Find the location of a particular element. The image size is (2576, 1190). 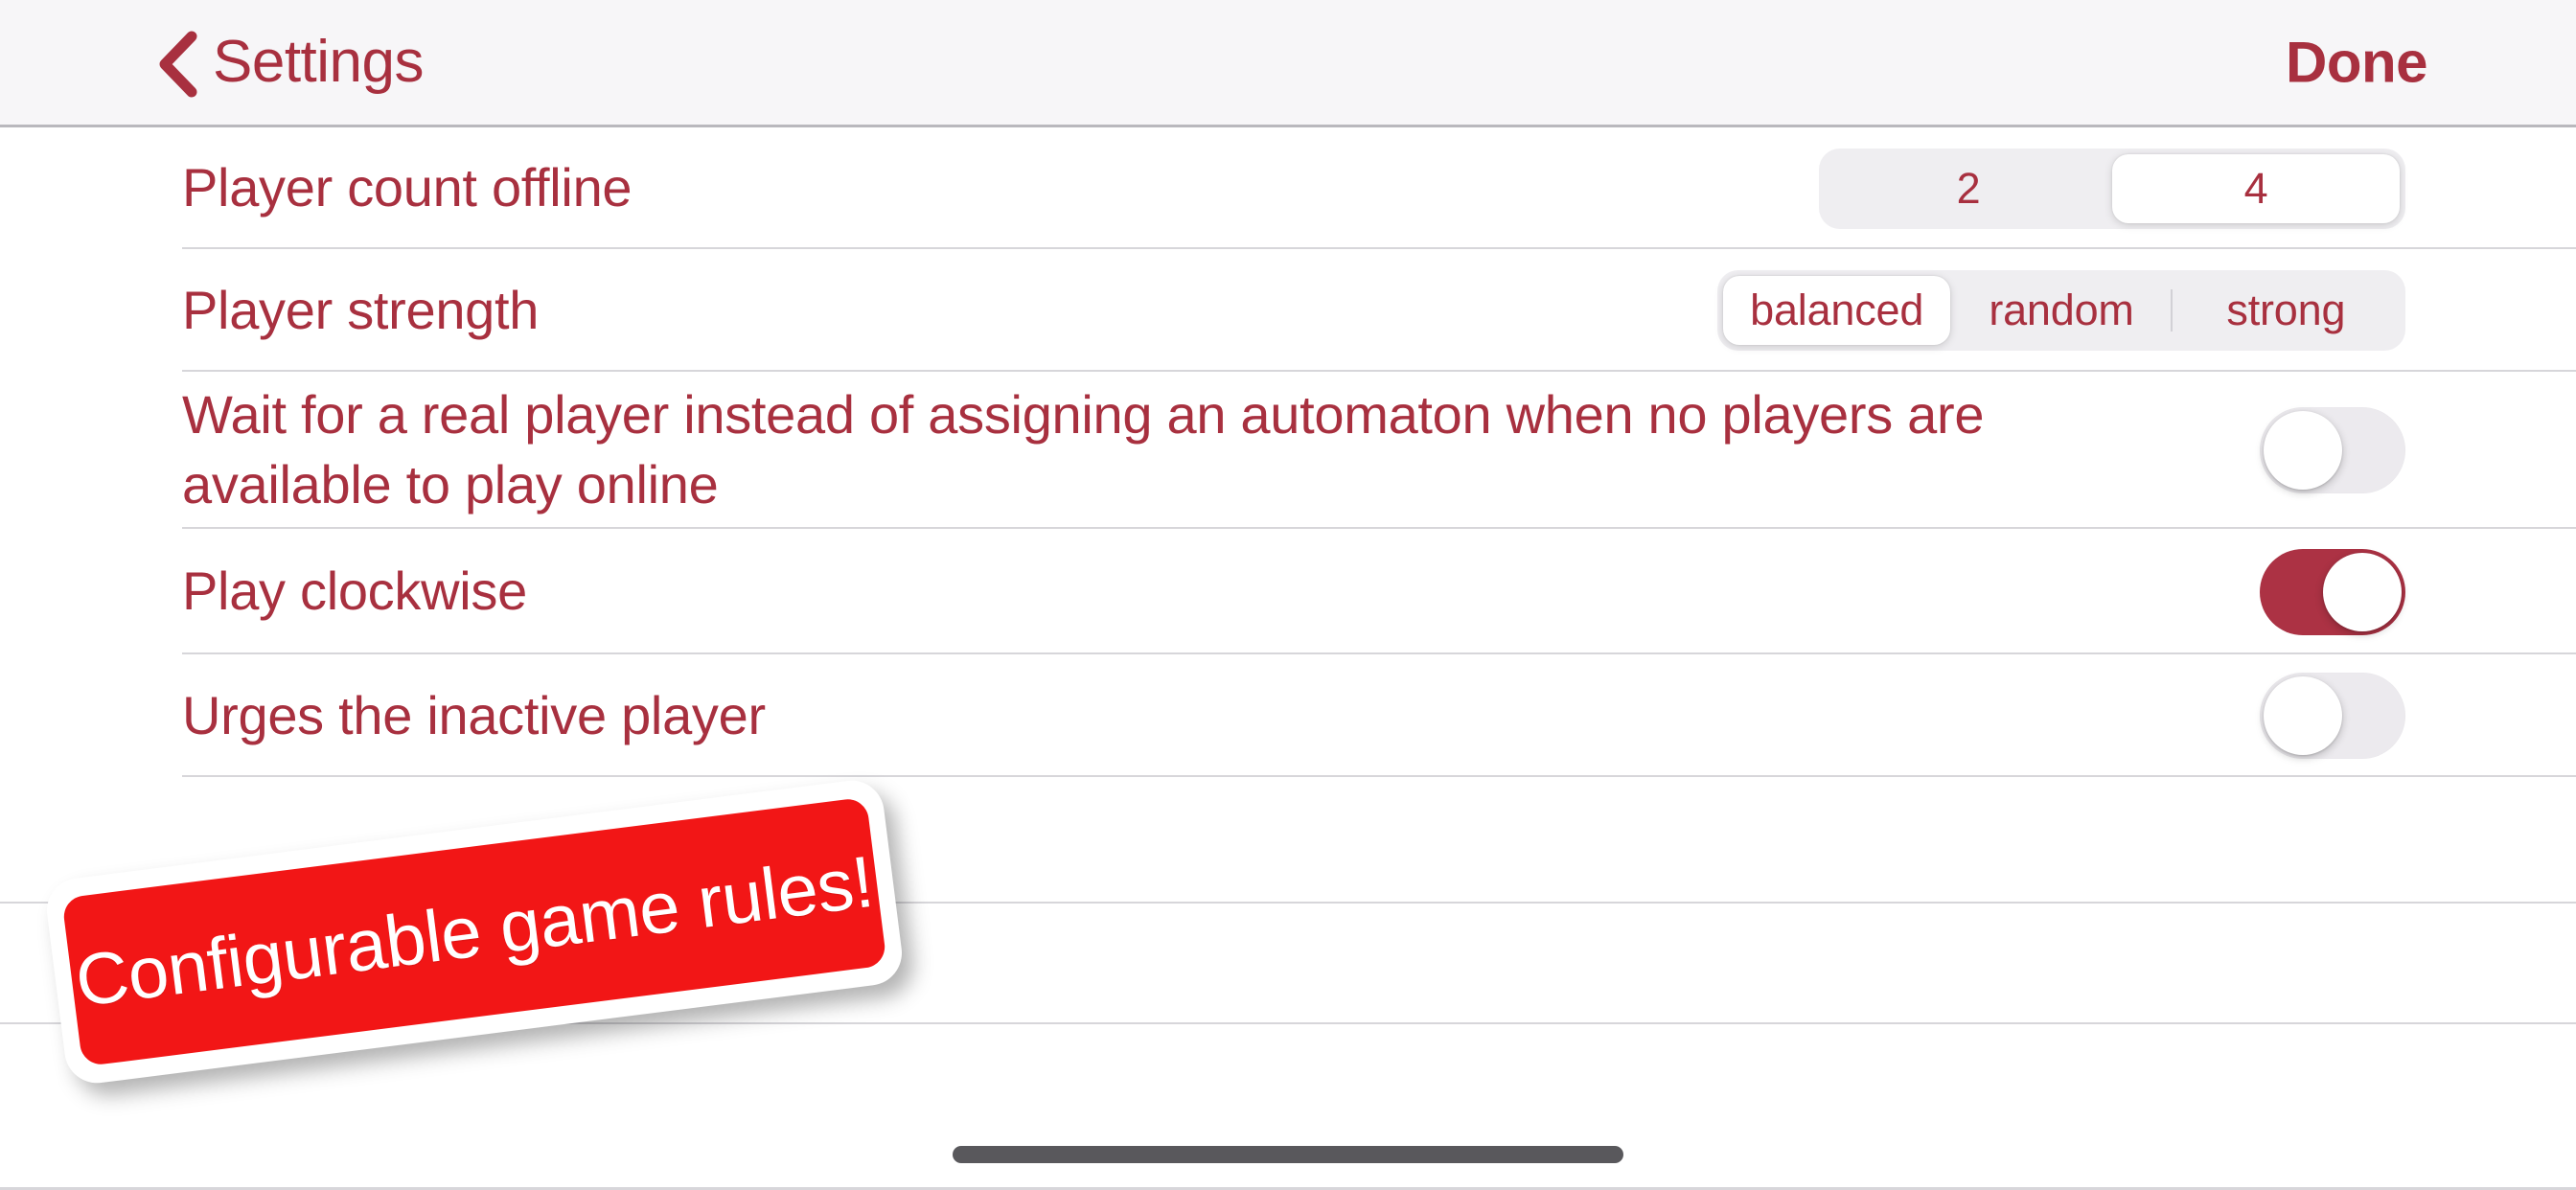

segment-player-count-2: 2 is located at coordinates (1968, 189).